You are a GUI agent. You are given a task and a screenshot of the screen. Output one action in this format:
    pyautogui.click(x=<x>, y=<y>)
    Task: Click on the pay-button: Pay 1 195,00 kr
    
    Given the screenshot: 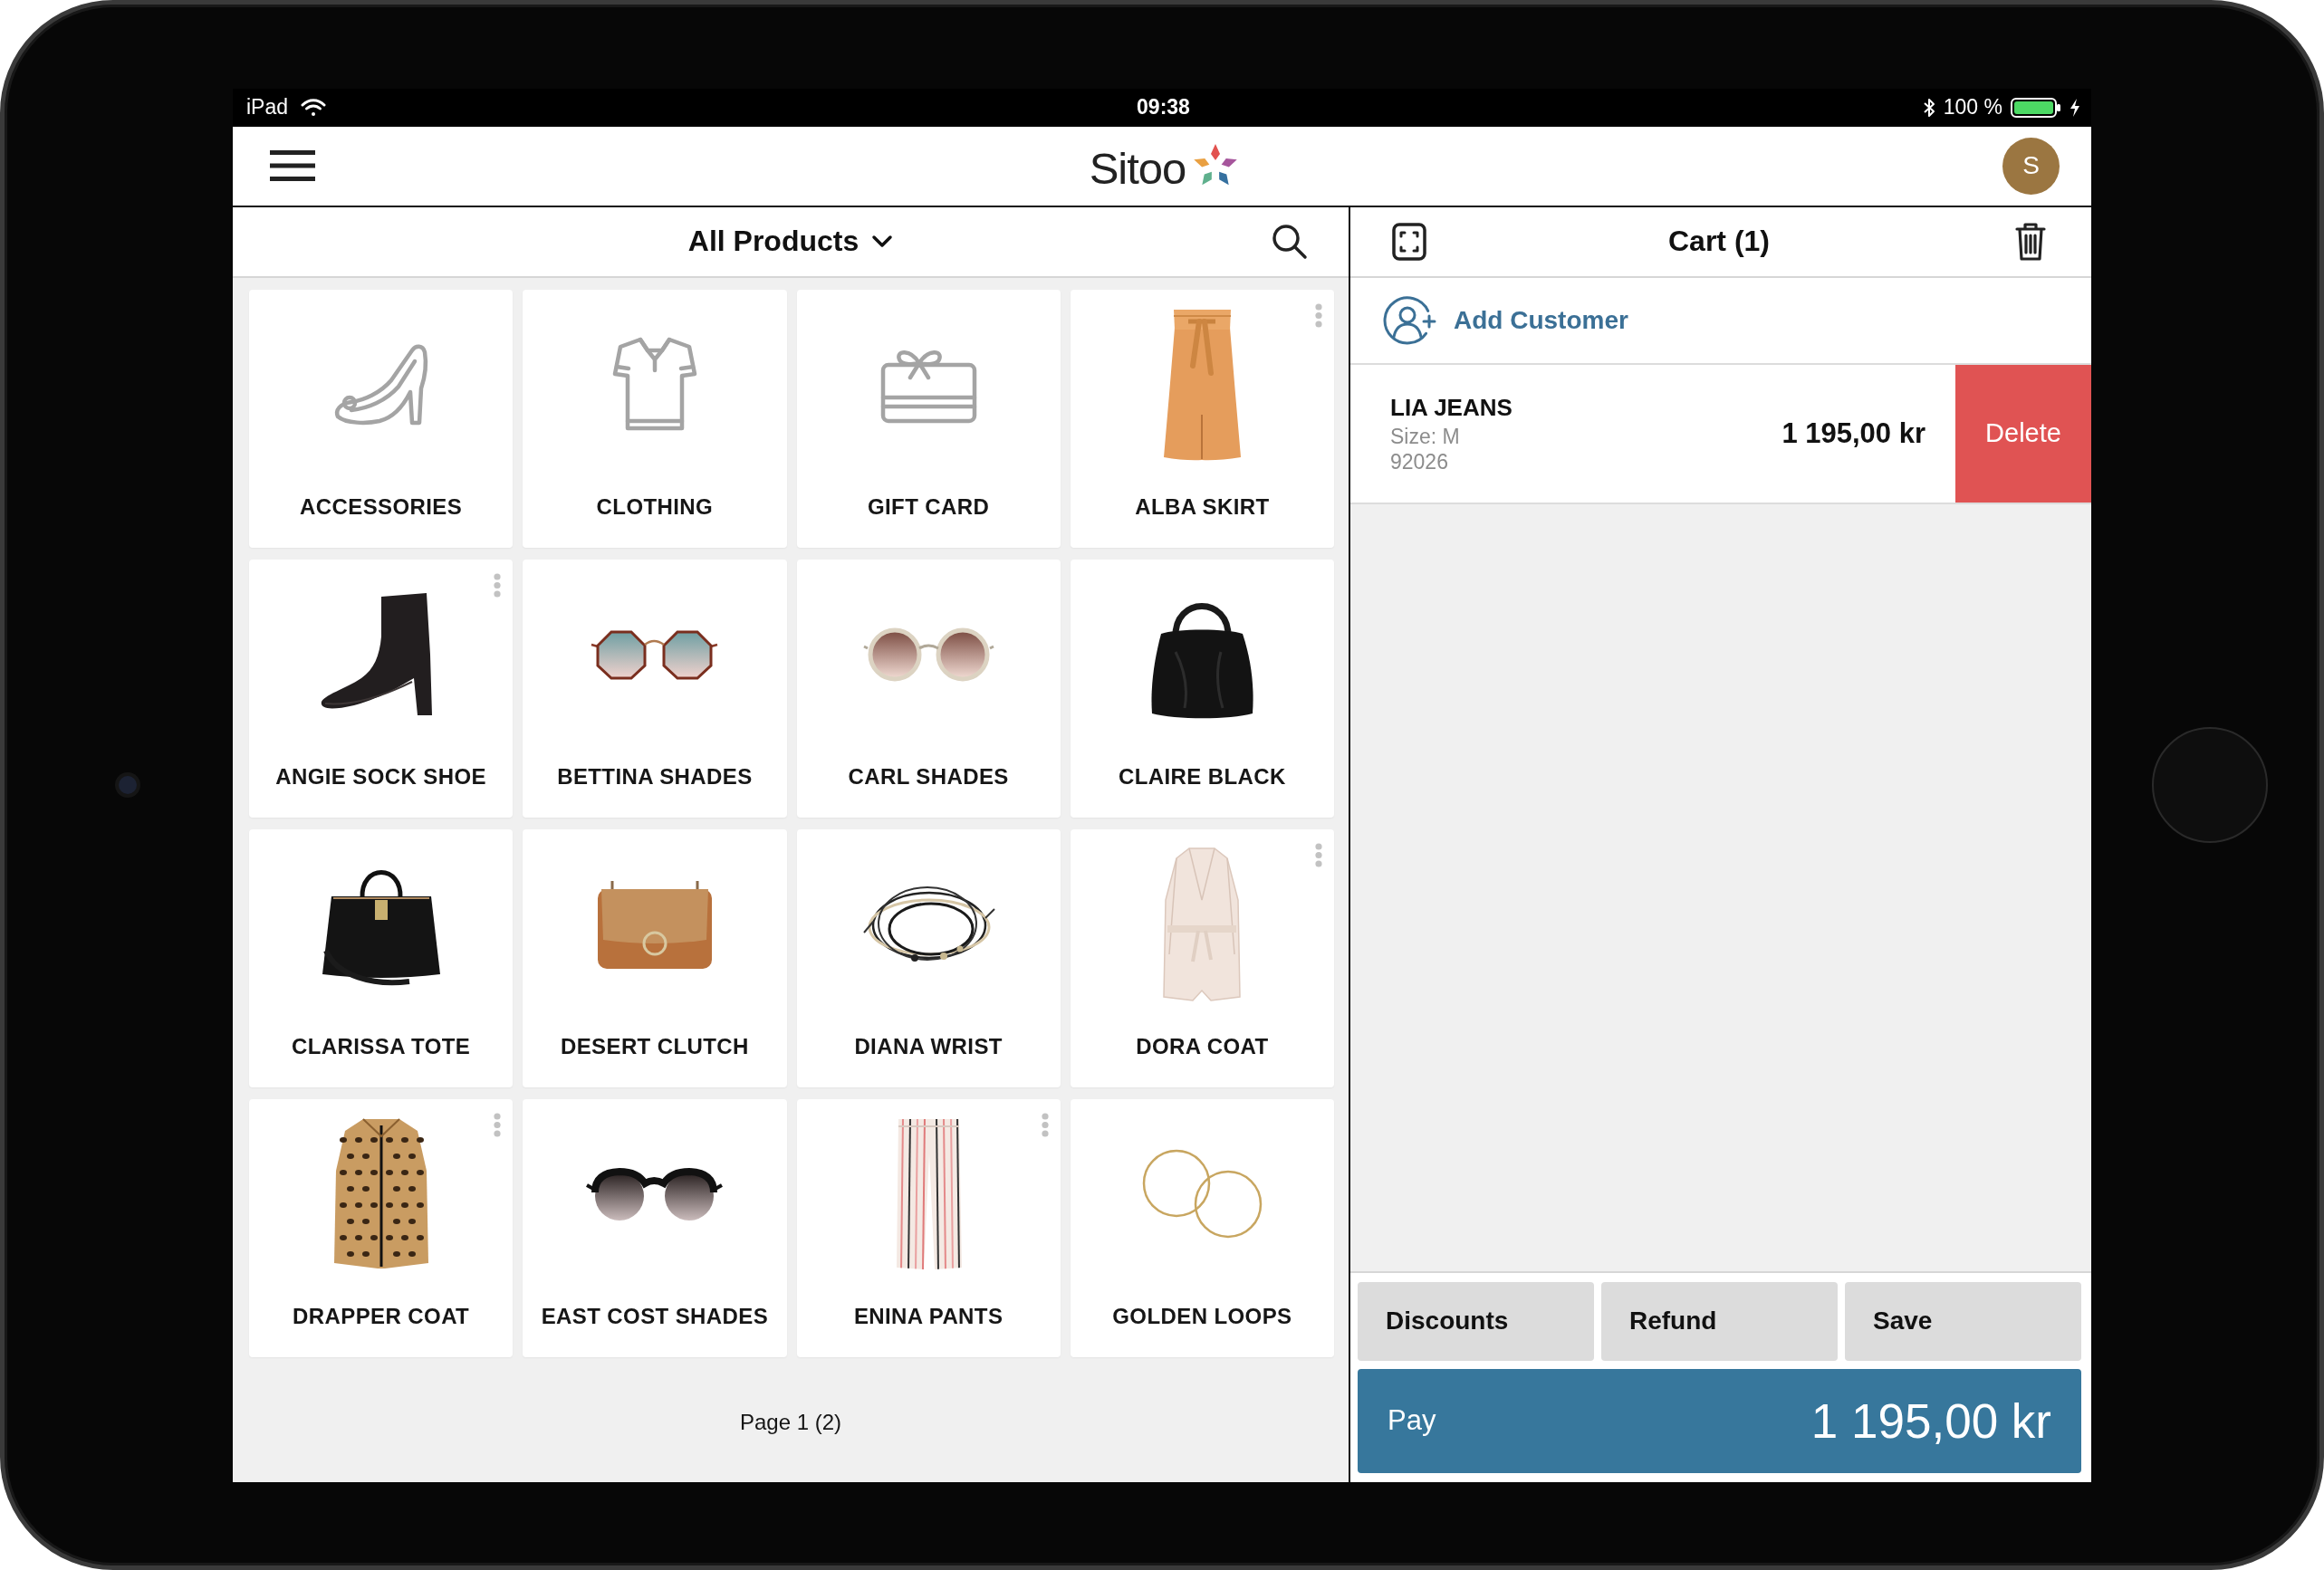 What is the action you would take?
    pyautogui.click(x=1719, y=1420)
    